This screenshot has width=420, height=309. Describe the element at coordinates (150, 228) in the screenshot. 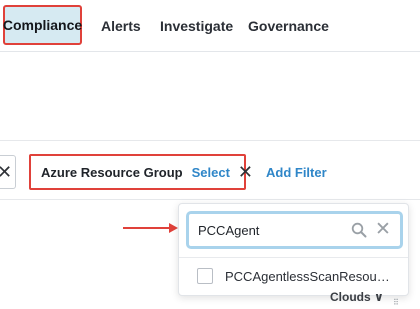

I see `annotation-arrow` at that location.